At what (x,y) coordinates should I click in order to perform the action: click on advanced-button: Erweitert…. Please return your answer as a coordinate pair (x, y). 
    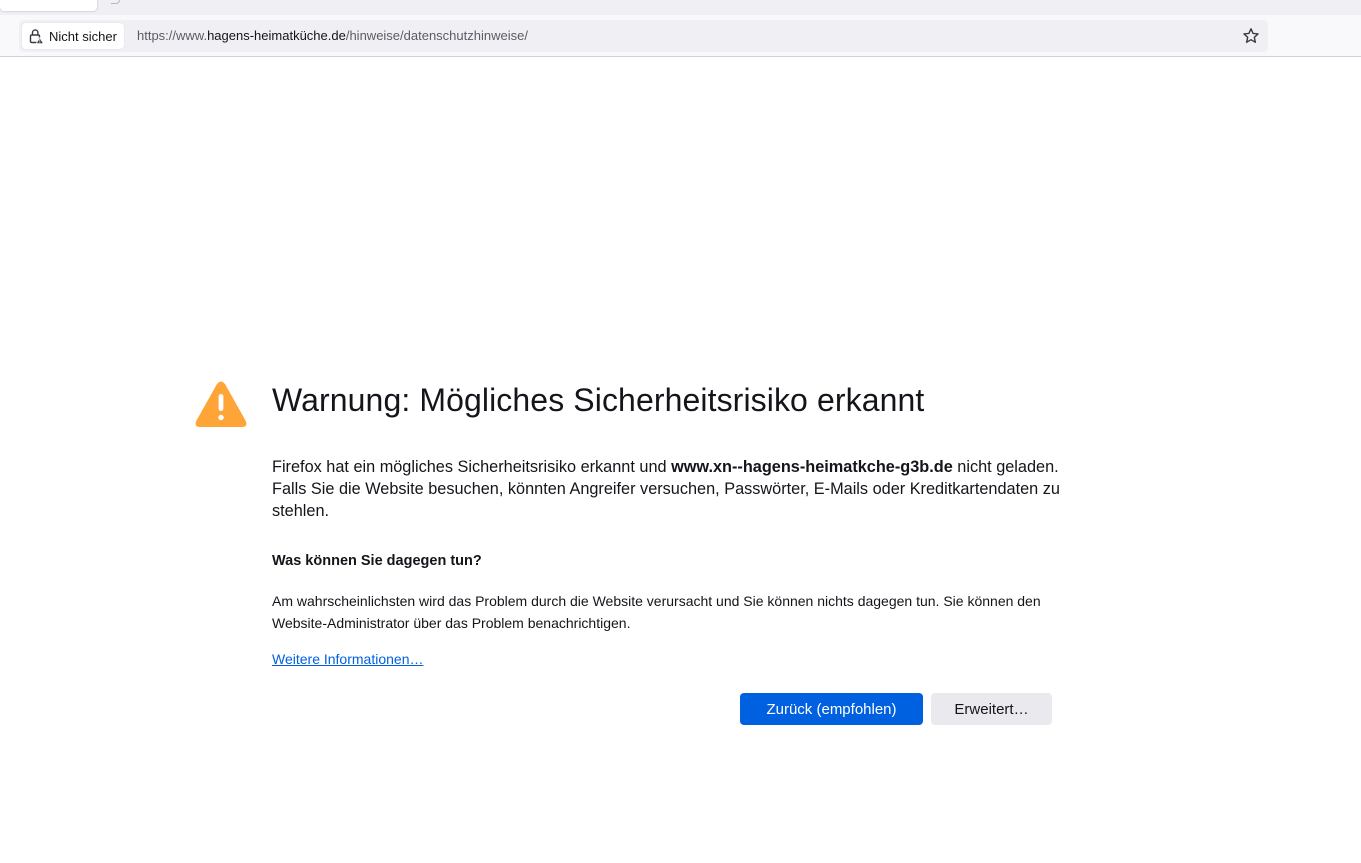
    Looking at the image, I should click on (991, 709).